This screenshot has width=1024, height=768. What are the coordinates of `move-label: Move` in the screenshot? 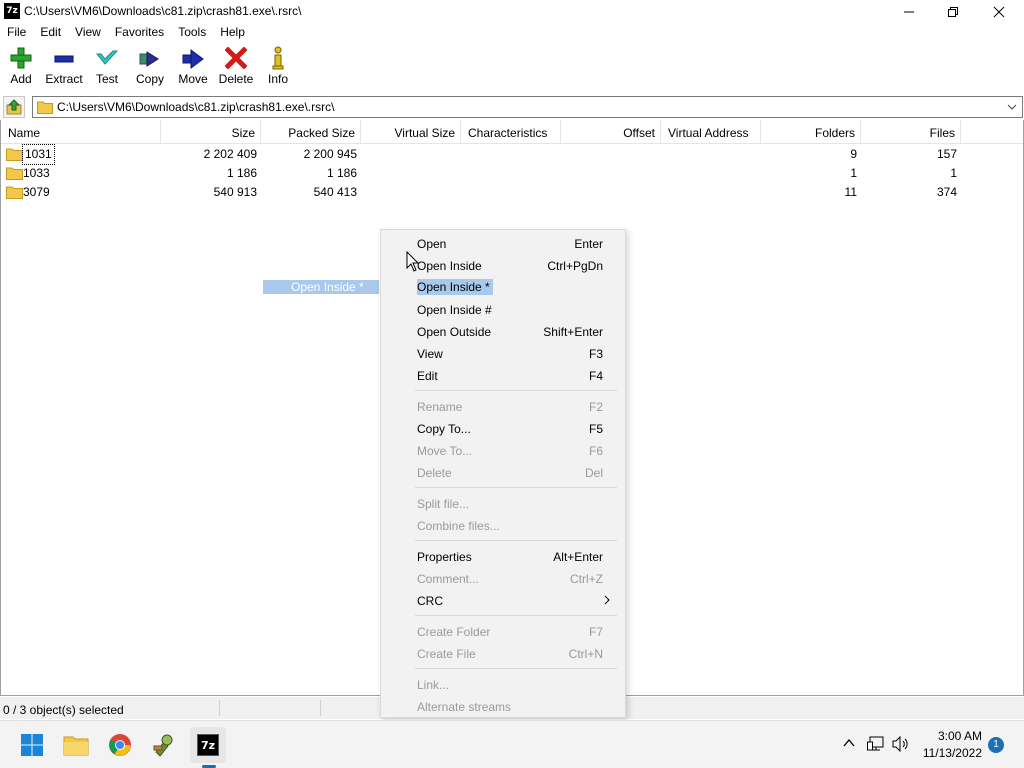 It's located at (193, 79).